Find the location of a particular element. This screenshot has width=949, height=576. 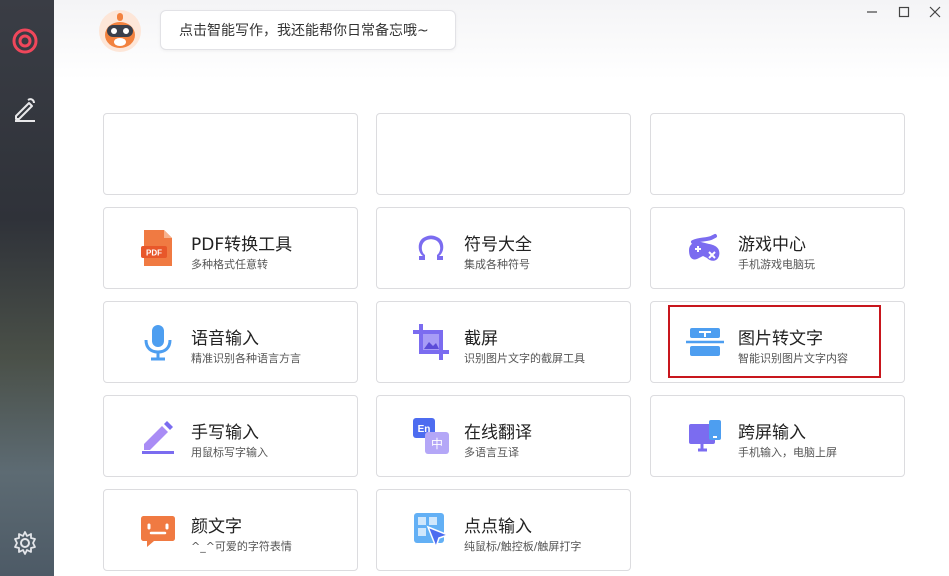

tool-card-image-to-text: 图片转文字 智能识别图片文字内容 is located at coordinates (777, 342).